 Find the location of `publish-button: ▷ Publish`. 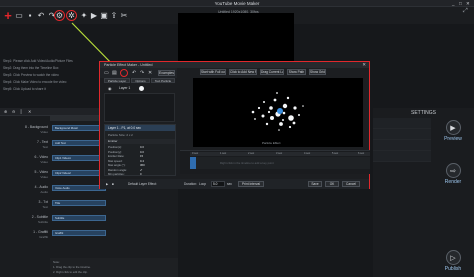

publish-button: ▷ Publish is located at coordinates (453, 261).